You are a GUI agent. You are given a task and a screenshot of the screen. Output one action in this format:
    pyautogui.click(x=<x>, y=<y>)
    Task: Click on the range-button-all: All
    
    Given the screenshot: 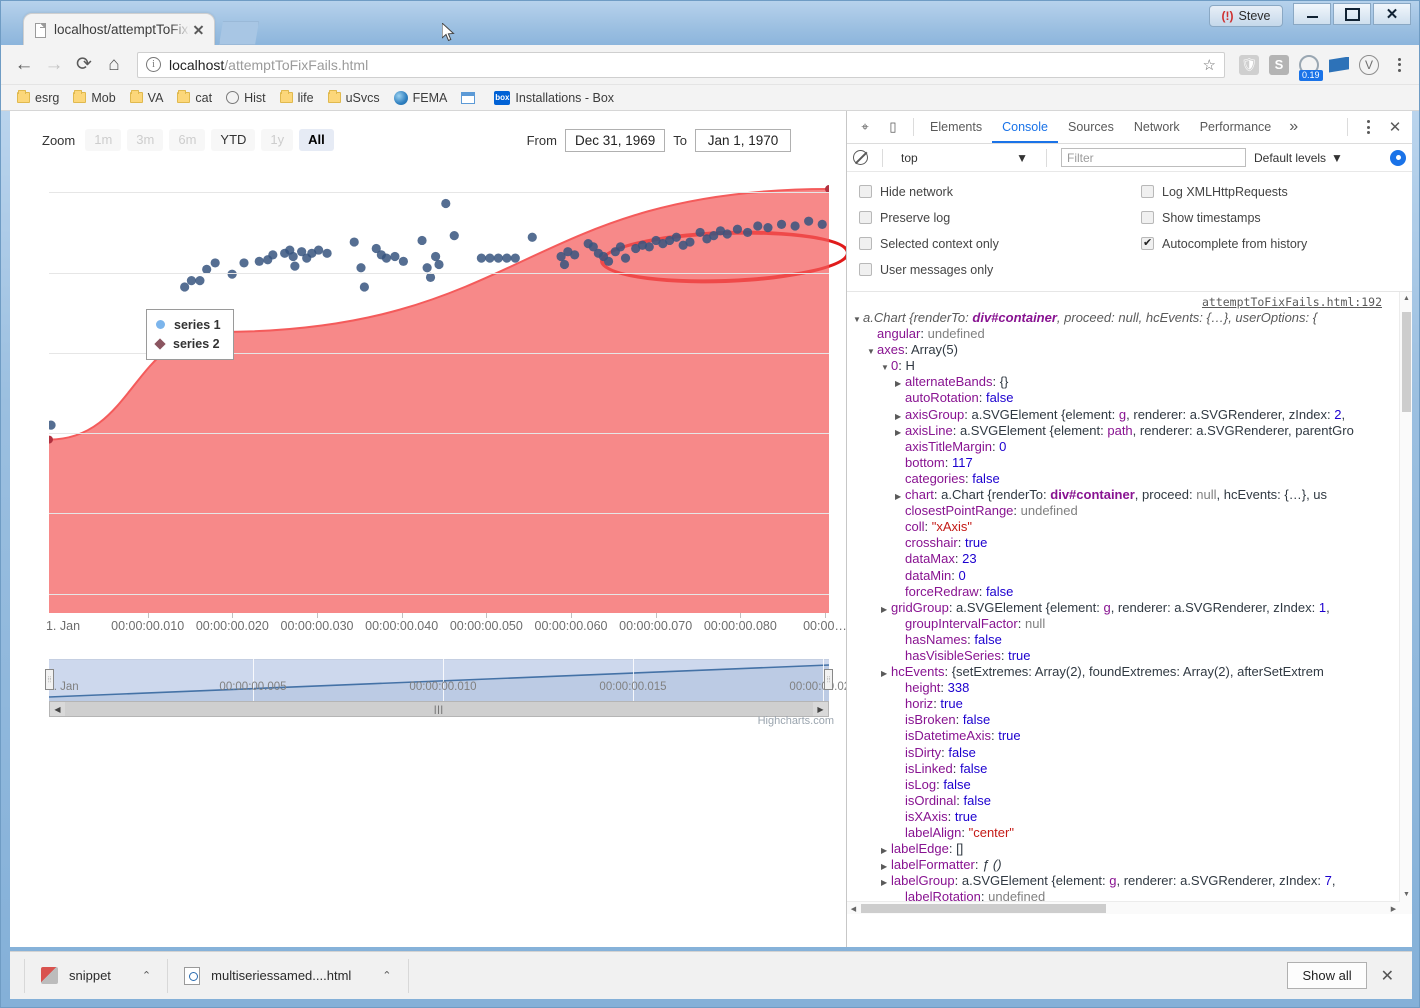 What is the action you would take?
    pyautogui.click(x=316, y=140)
    